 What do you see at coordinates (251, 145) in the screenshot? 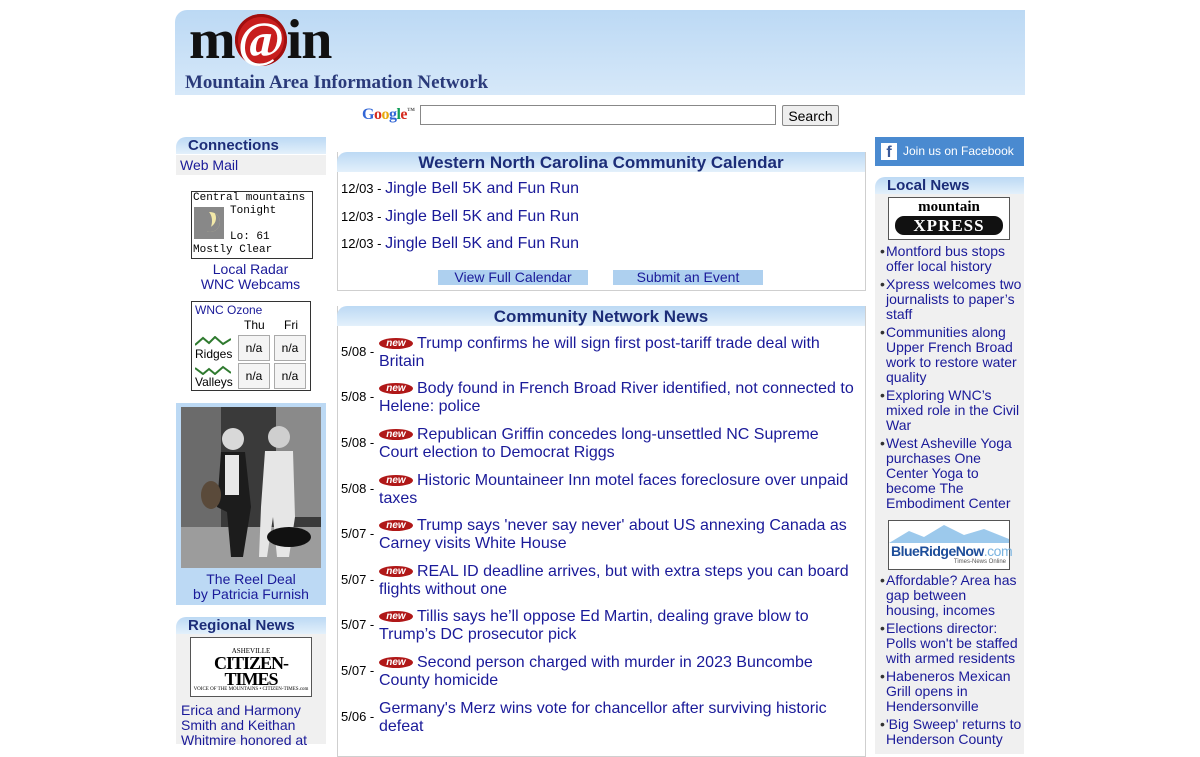
I see `connections-heading: Connections` at bounding box center [251, 145].